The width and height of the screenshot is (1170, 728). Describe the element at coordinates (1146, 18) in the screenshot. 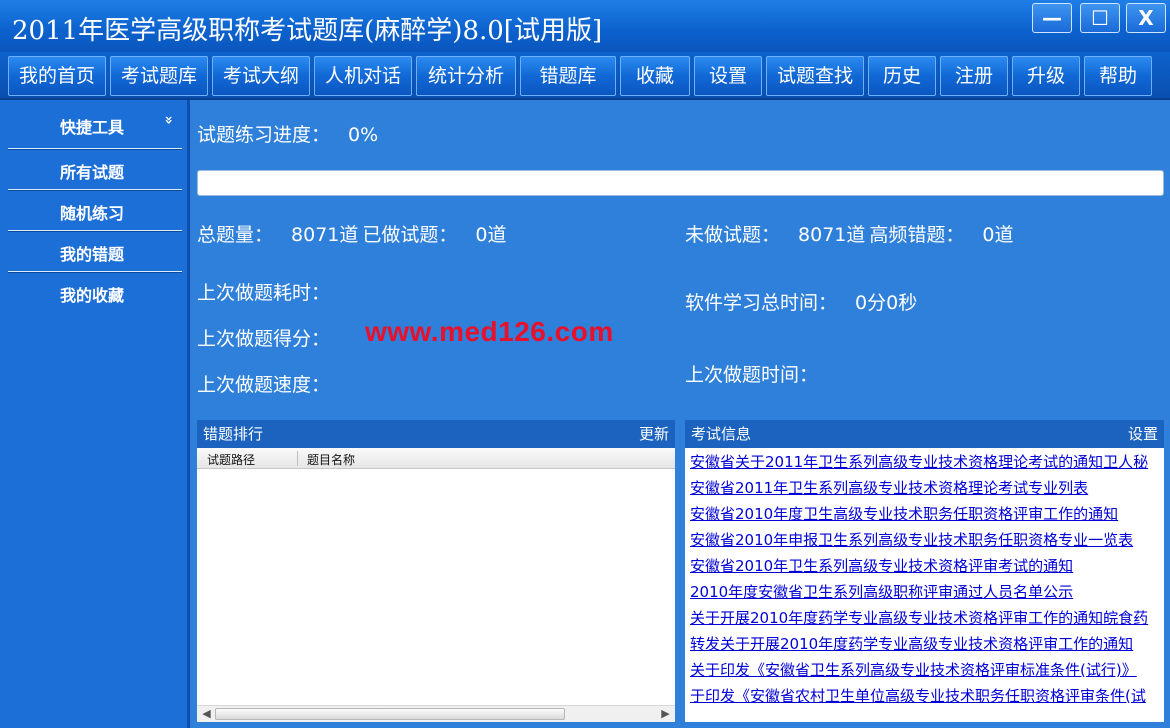

I see `close-button: X` at that location.